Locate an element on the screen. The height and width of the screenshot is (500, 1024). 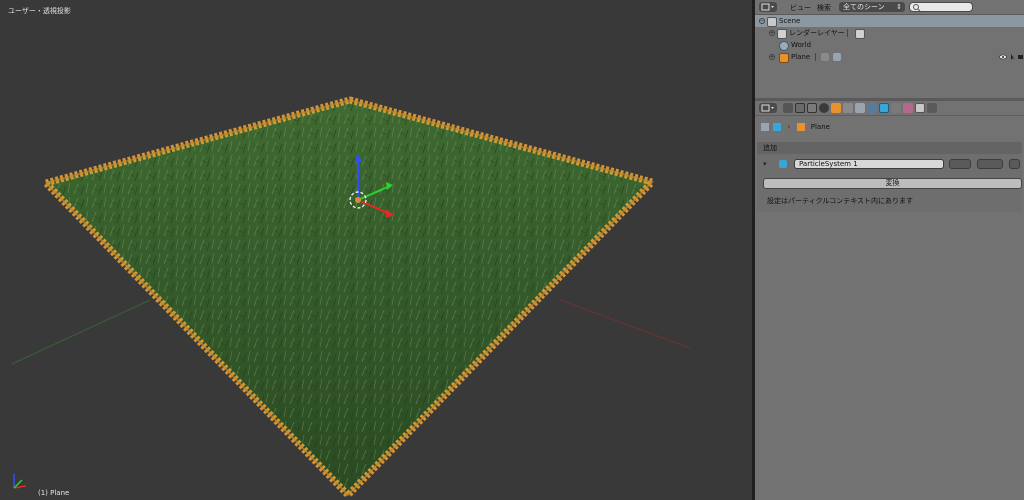
scene-icon is located at coordinates (772, 22).